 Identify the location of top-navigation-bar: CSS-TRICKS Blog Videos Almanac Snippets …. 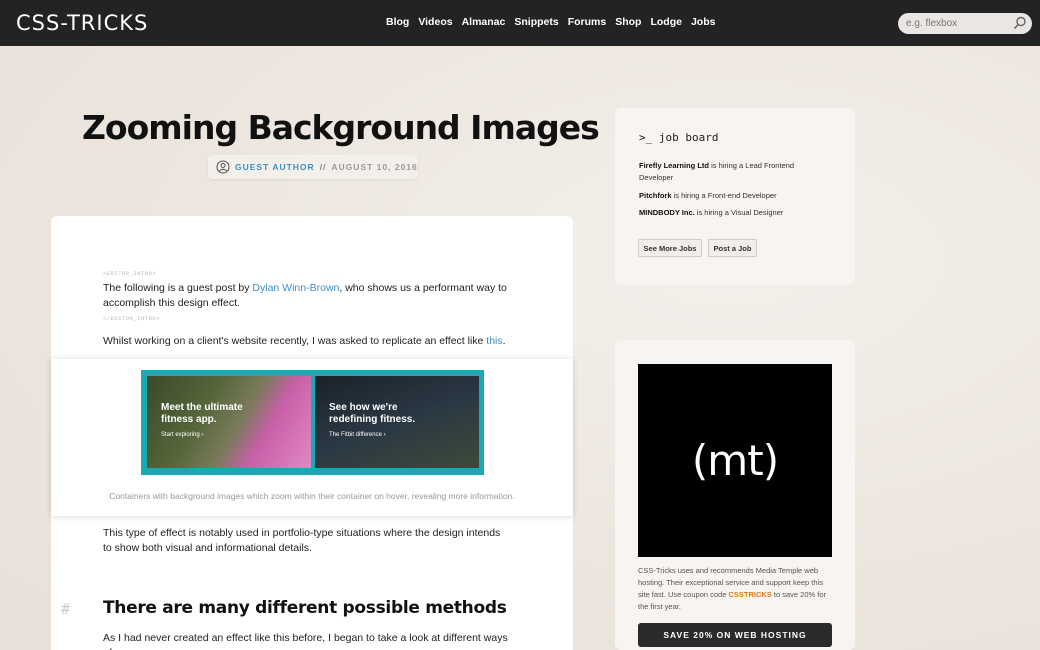
(520, 23).